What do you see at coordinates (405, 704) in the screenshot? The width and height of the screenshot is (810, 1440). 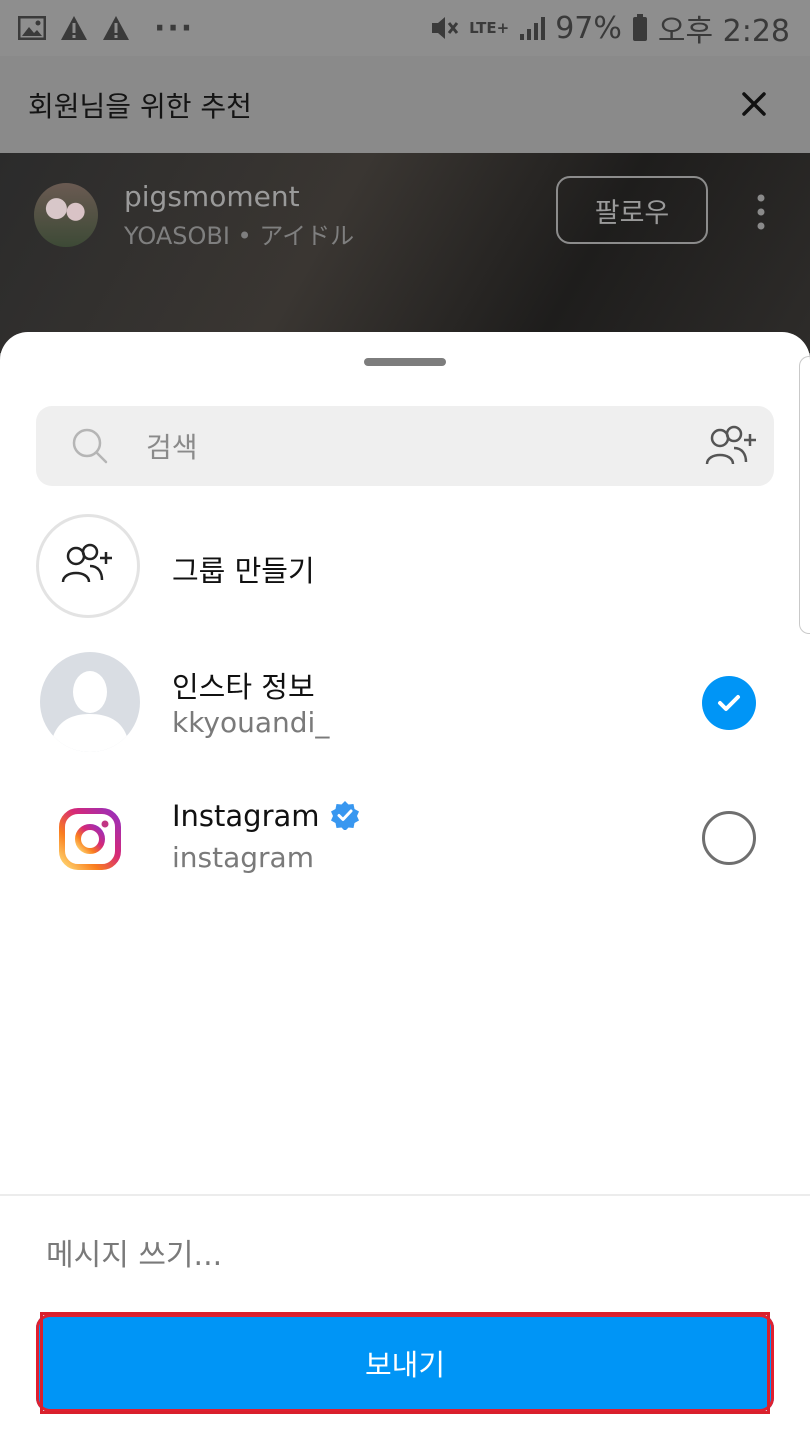 I see `list-item: 인스타 정보 kkyouandi_` at bounding box center [405, 704].